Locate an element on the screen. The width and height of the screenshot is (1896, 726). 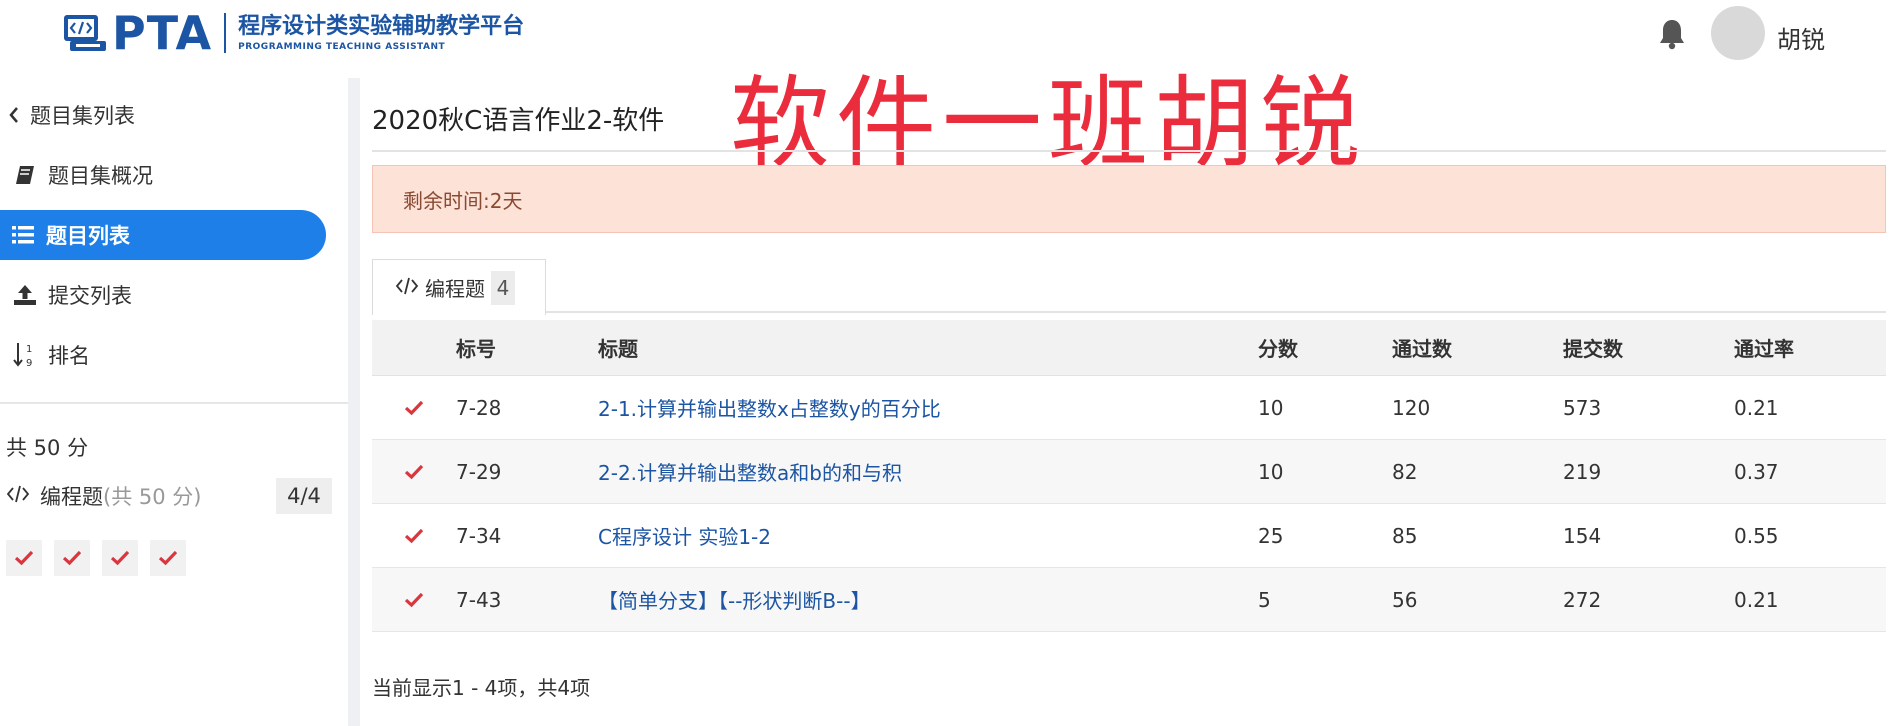
problem-passed: 120 is located at coordinates (1411, 407).